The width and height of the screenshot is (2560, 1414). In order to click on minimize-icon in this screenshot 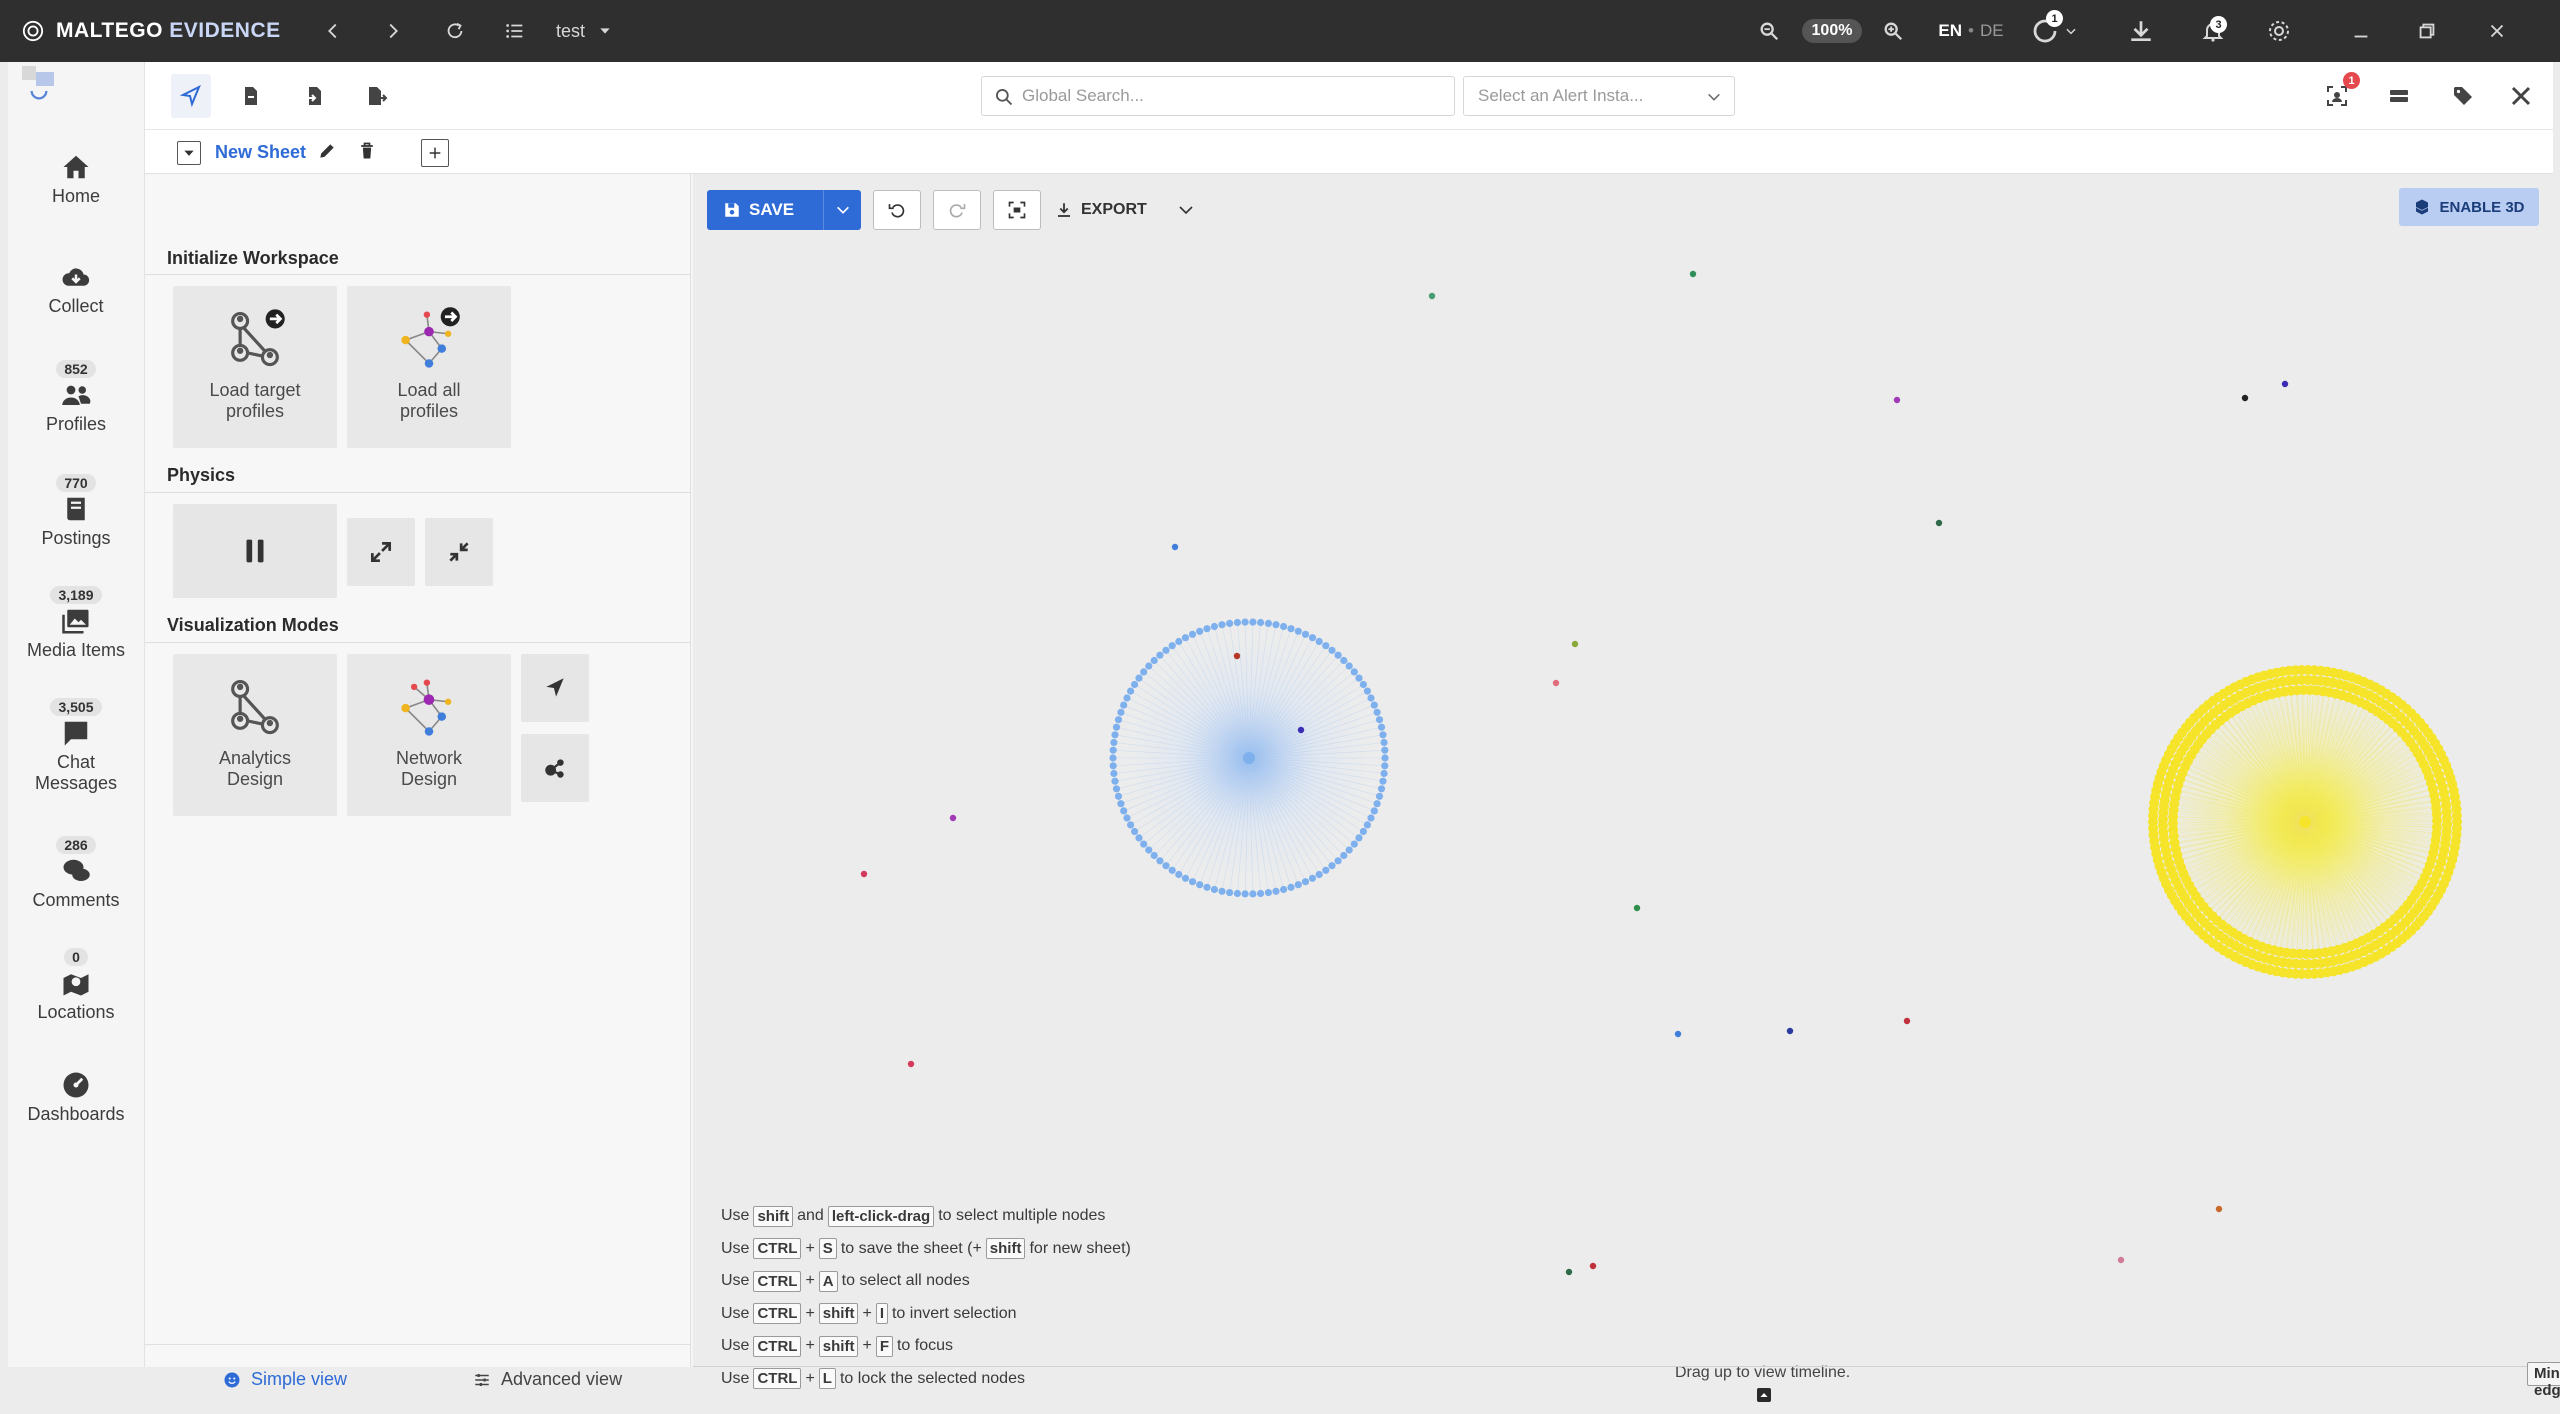, I will do `click(2361, 31)`.